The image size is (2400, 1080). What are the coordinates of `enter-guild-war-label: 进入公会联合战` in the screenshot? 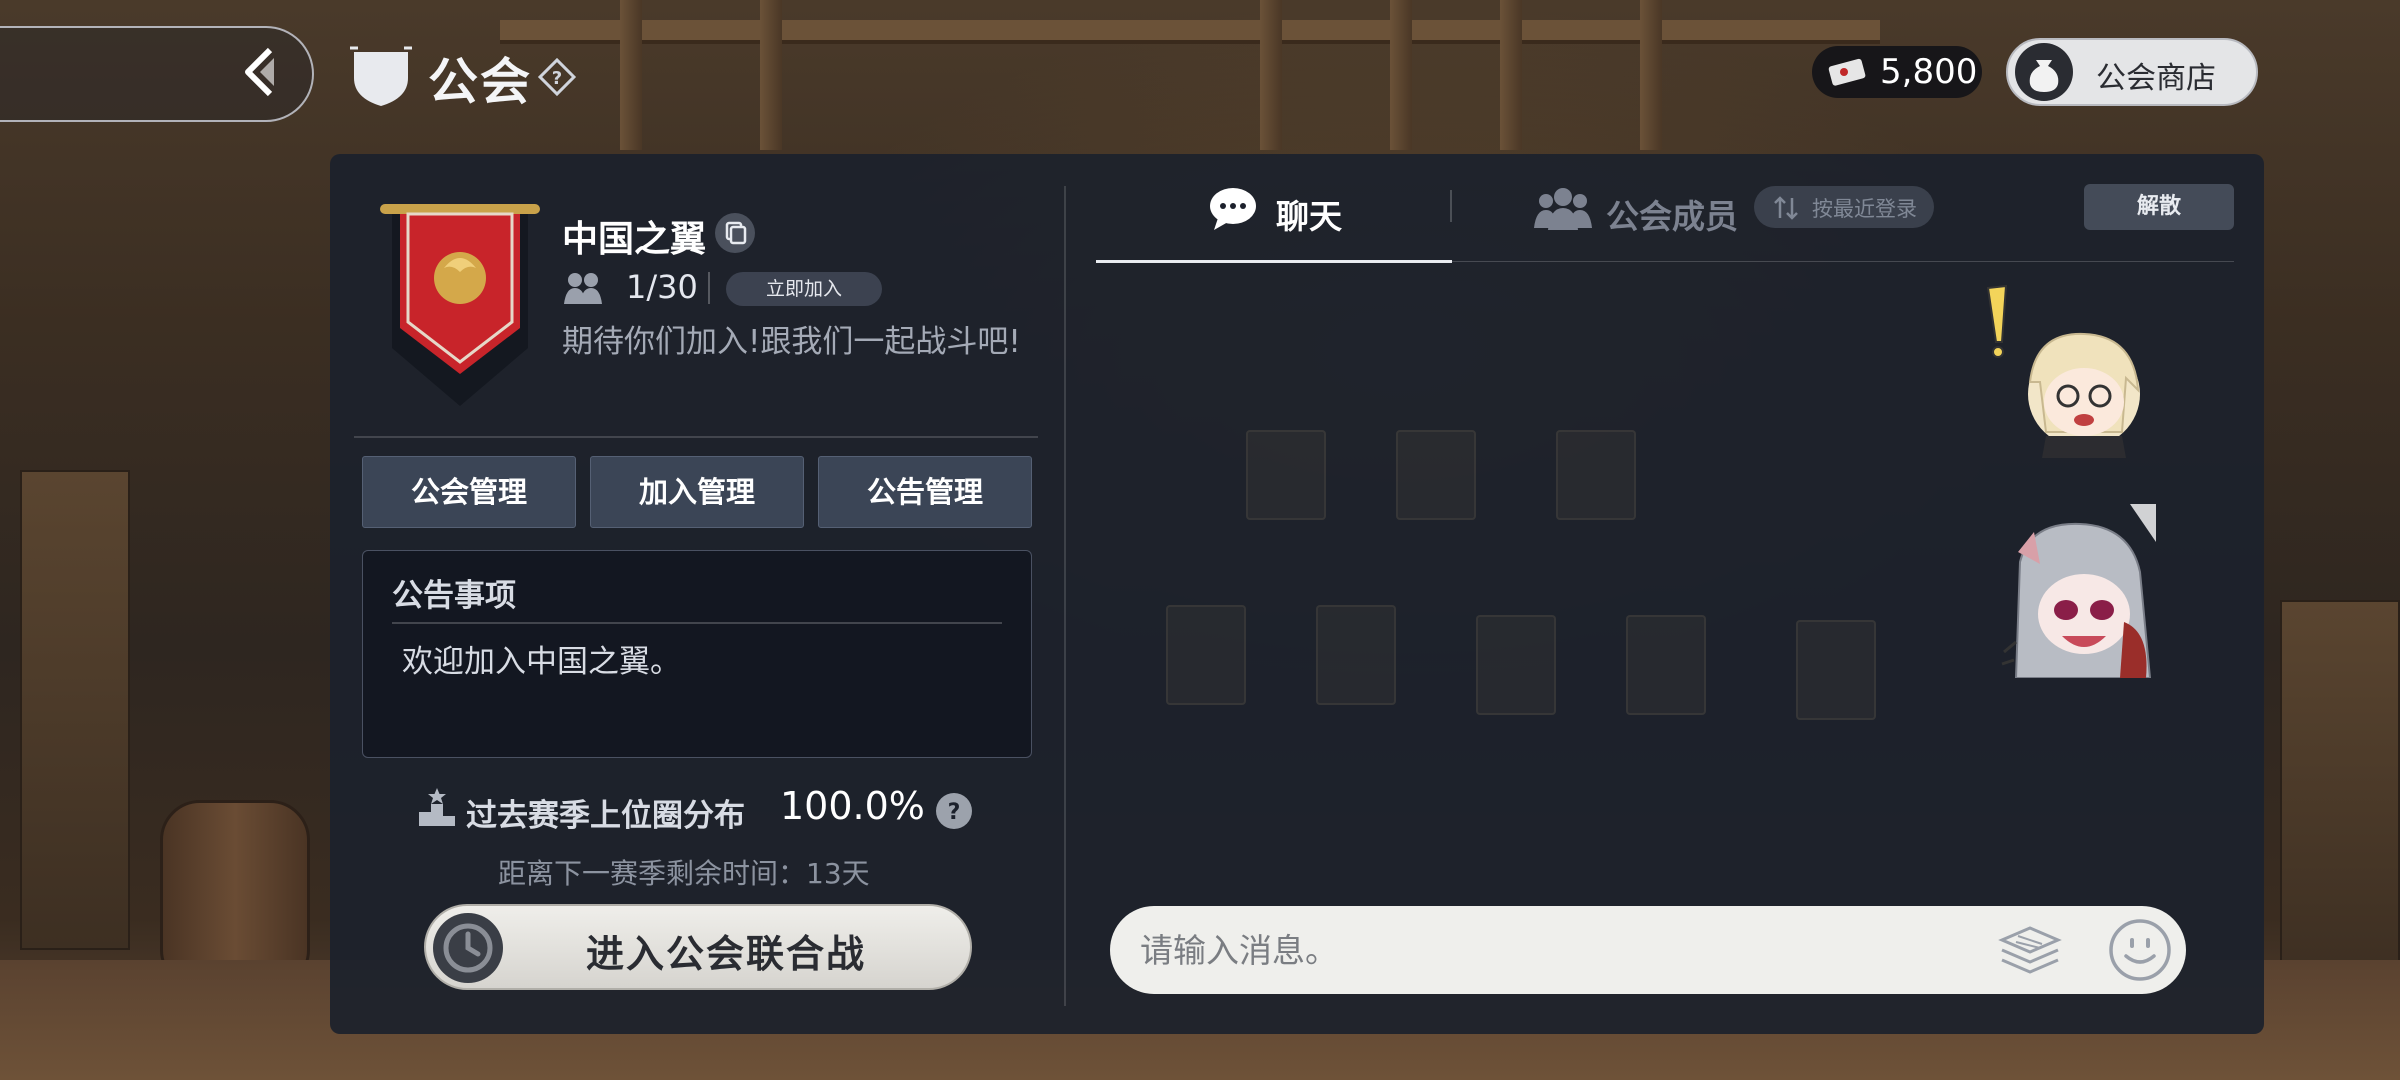 It's located at (726, 950).